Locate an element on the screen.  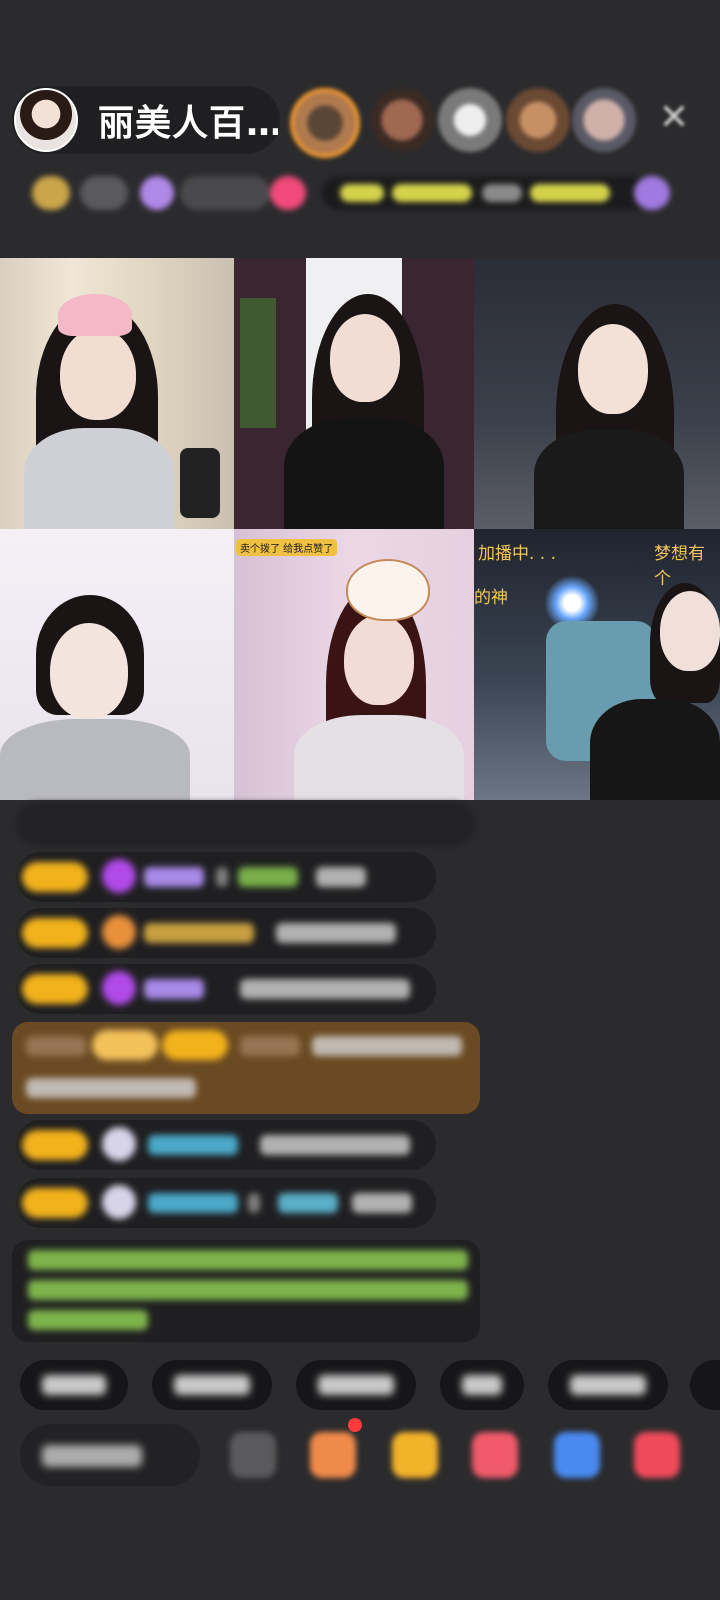
chat-input is located at coordinates (110, 1455).